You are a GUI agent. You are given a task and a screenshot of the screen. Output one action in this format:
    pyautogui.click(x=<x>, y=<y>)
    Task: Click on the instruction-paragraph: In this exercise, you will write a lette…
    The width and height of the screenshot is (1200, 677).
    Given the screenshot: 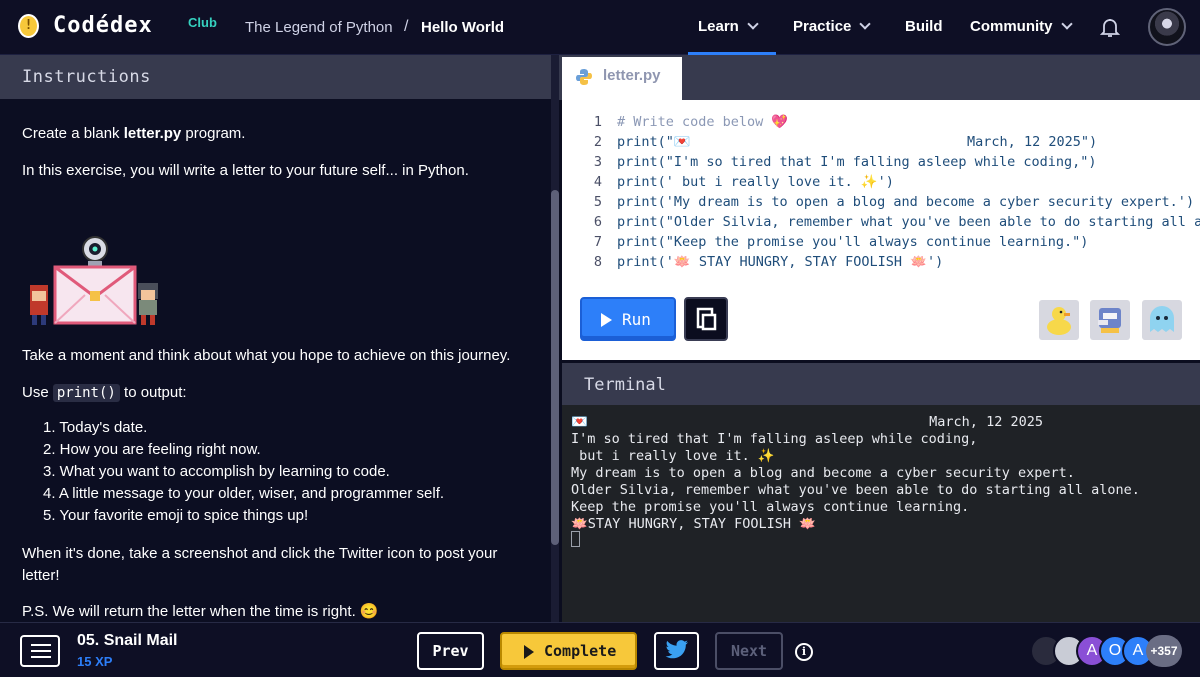 What is the action you would take?
    pyautogui.click(x=245, y=170)
    